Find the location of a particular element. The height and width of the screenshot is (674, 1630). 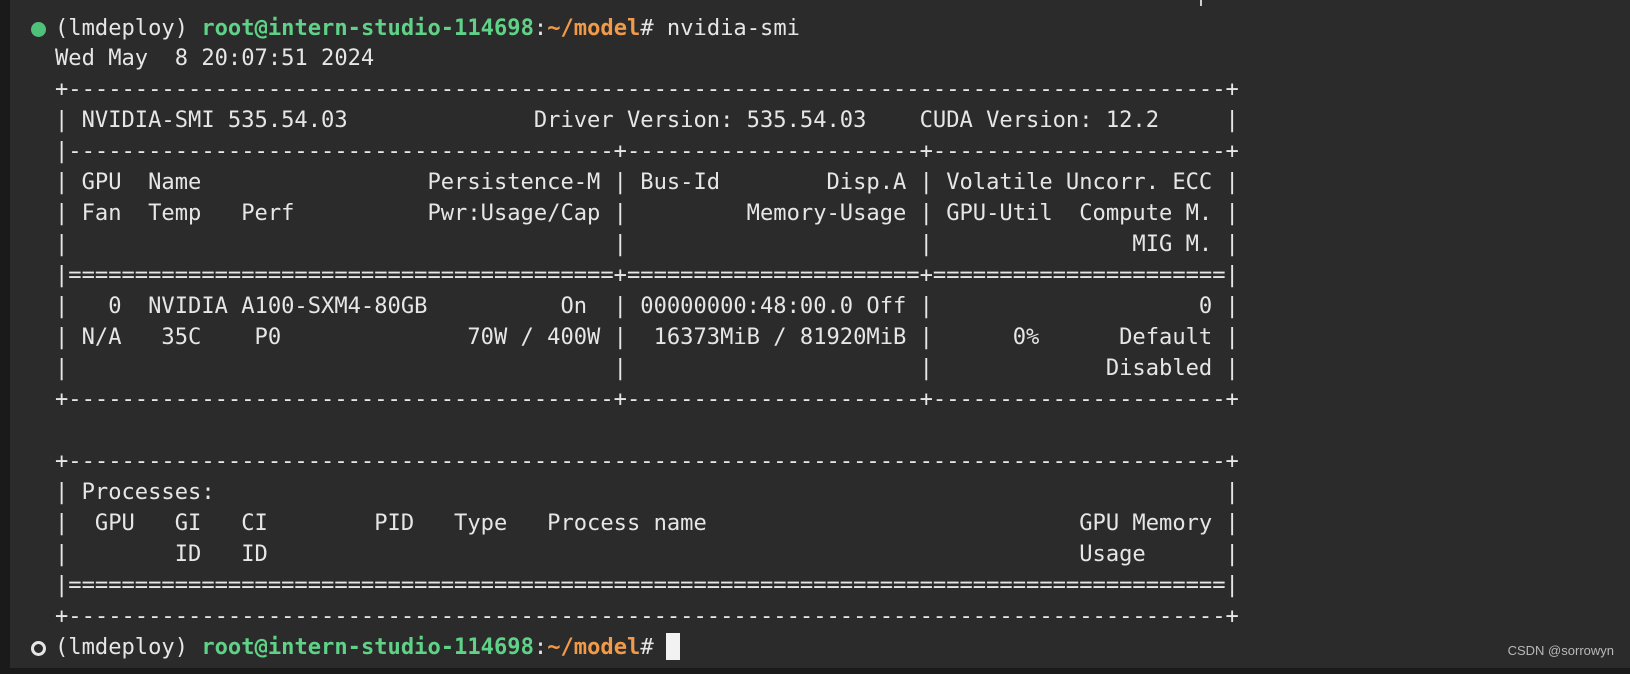

output-line-header-3: | | | MIG M. | is located at coordinates (647, 244).